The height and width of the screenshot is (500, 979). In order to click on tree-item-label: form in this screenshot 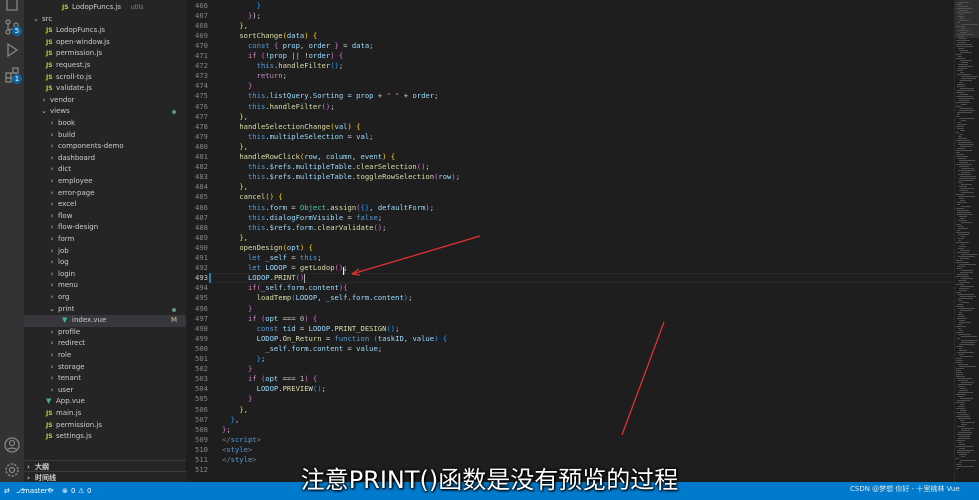, I will do `click(66, 239)`.